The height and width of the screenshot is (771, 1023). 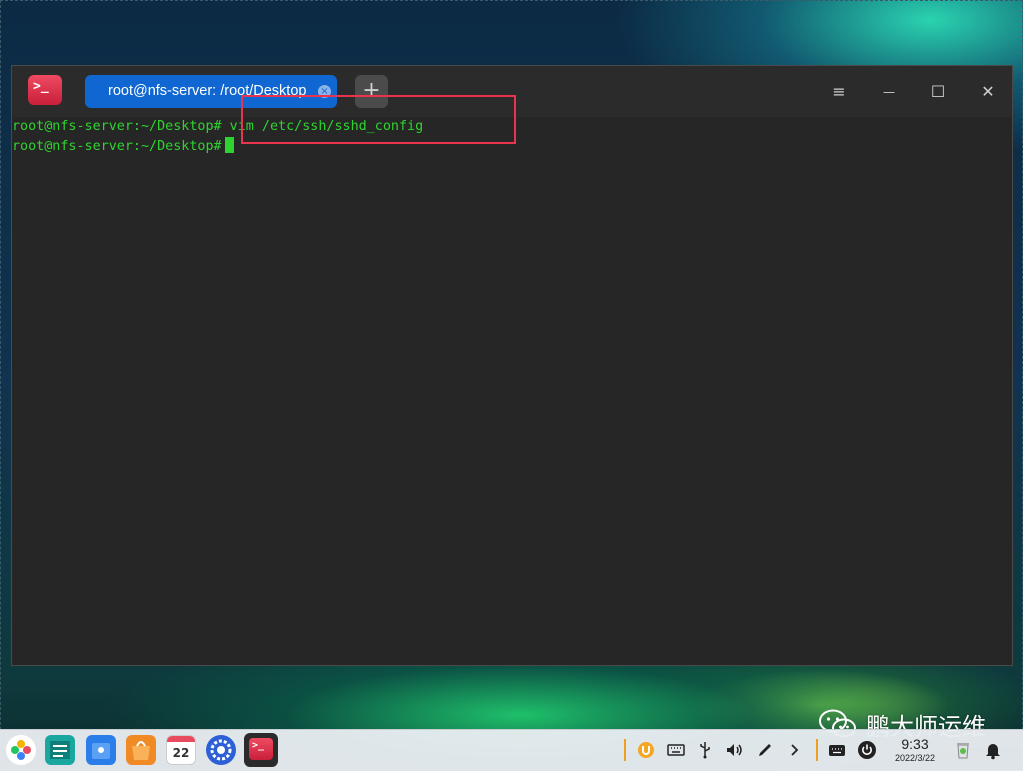 I want to click on app-store-icon, so click(x=101, y=750).